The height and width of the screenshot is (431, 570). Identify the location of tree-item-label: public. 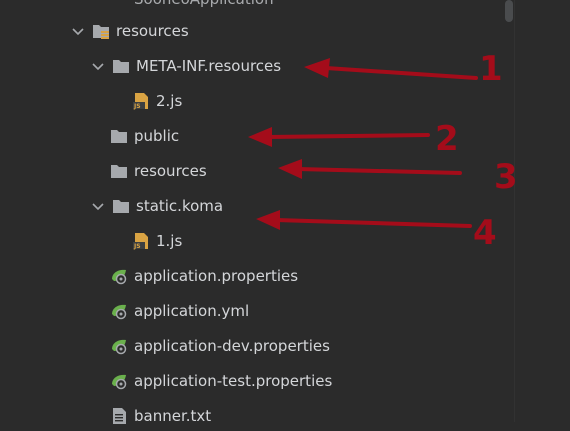
(157, 136).